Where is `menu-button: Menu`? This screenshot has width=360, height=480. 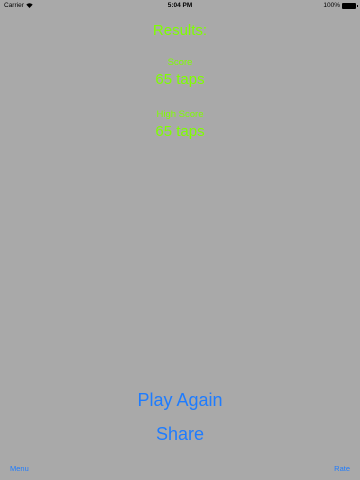 menu-button: Menu is located at coordinates (19, 468).